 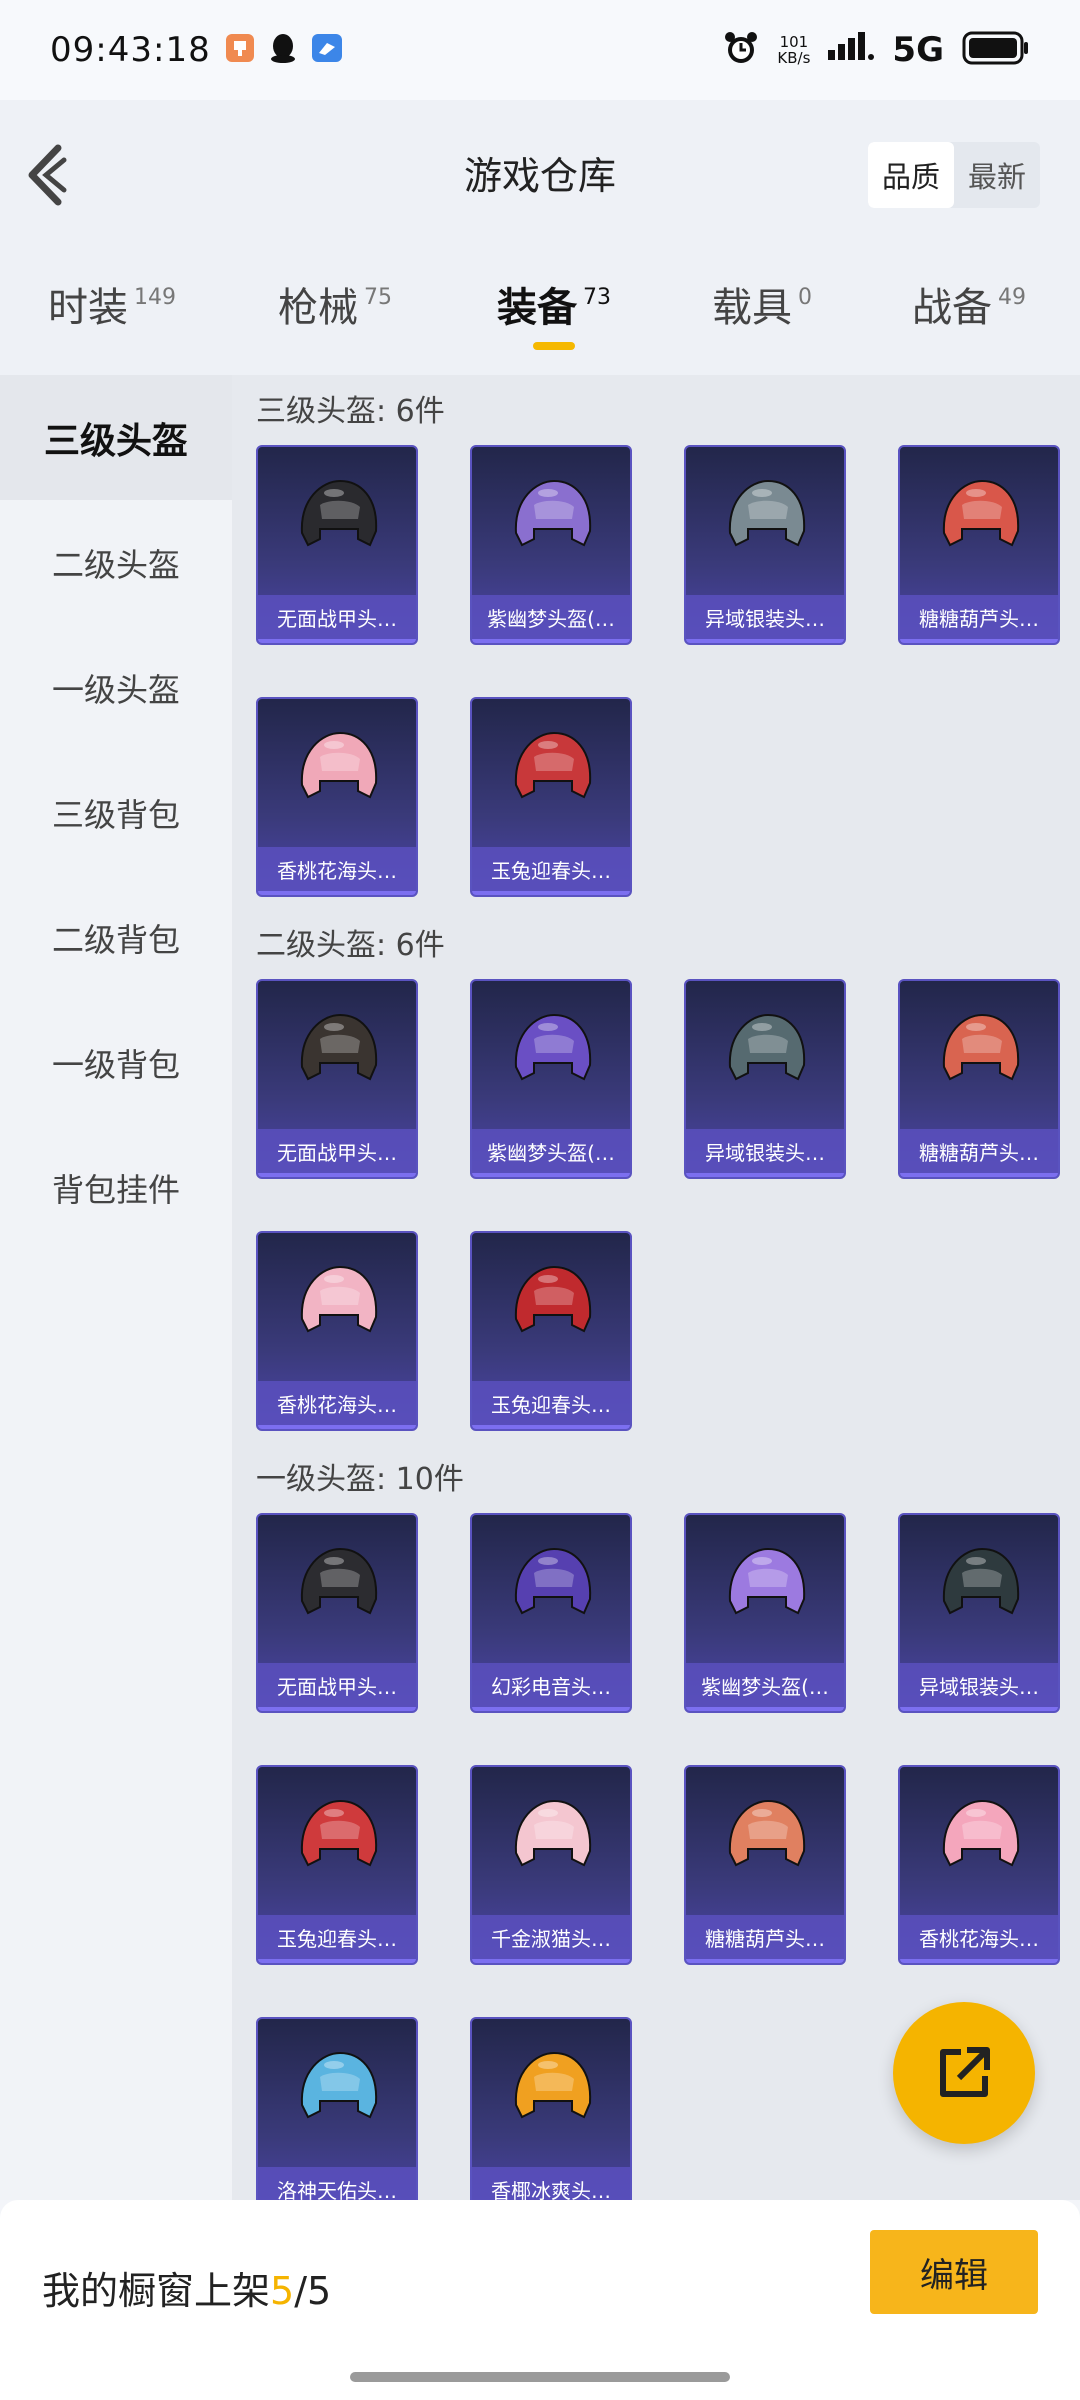 I want to click on edit-button: 编辑, so click(x=954, y=2272).